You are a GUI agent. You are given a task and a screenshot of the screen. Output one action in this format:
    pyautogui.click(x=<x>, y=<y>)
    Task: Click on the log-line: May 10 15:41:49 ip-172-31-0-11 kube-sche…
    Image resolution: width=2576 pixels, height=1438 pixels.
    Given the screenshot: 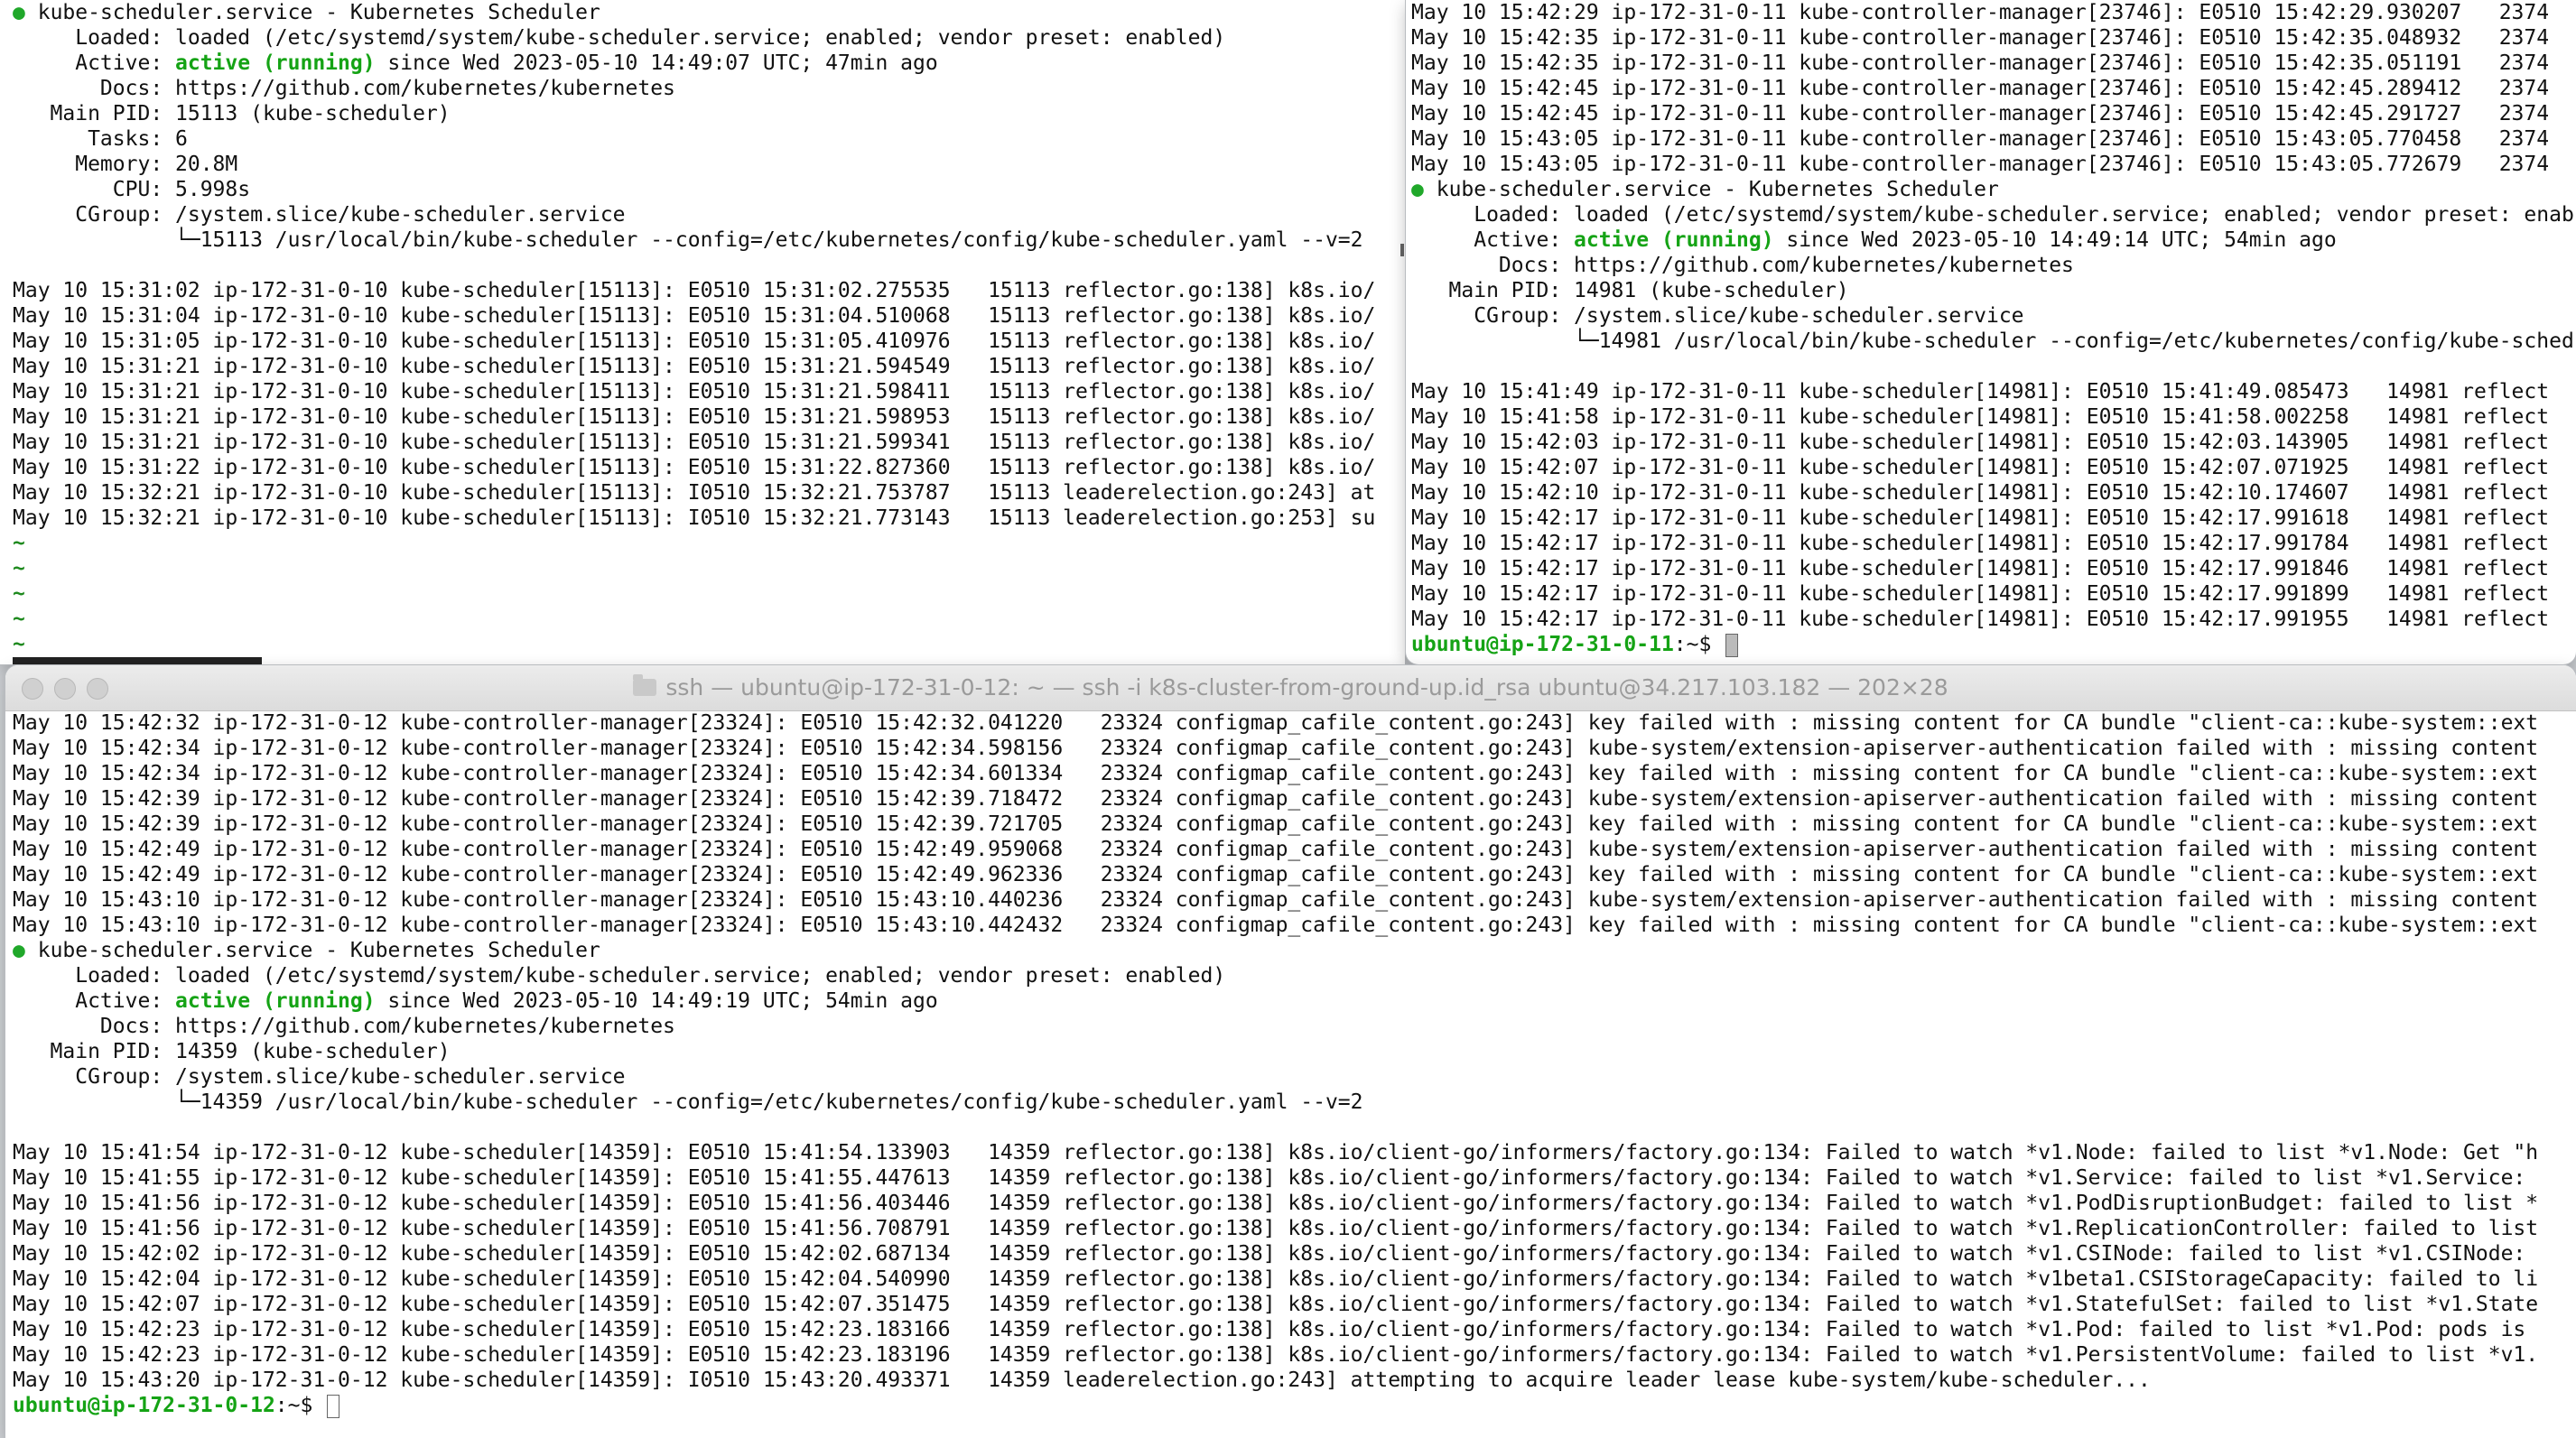 What is the action you would take?
    pyautogui.click(x=1980, y=392)
    